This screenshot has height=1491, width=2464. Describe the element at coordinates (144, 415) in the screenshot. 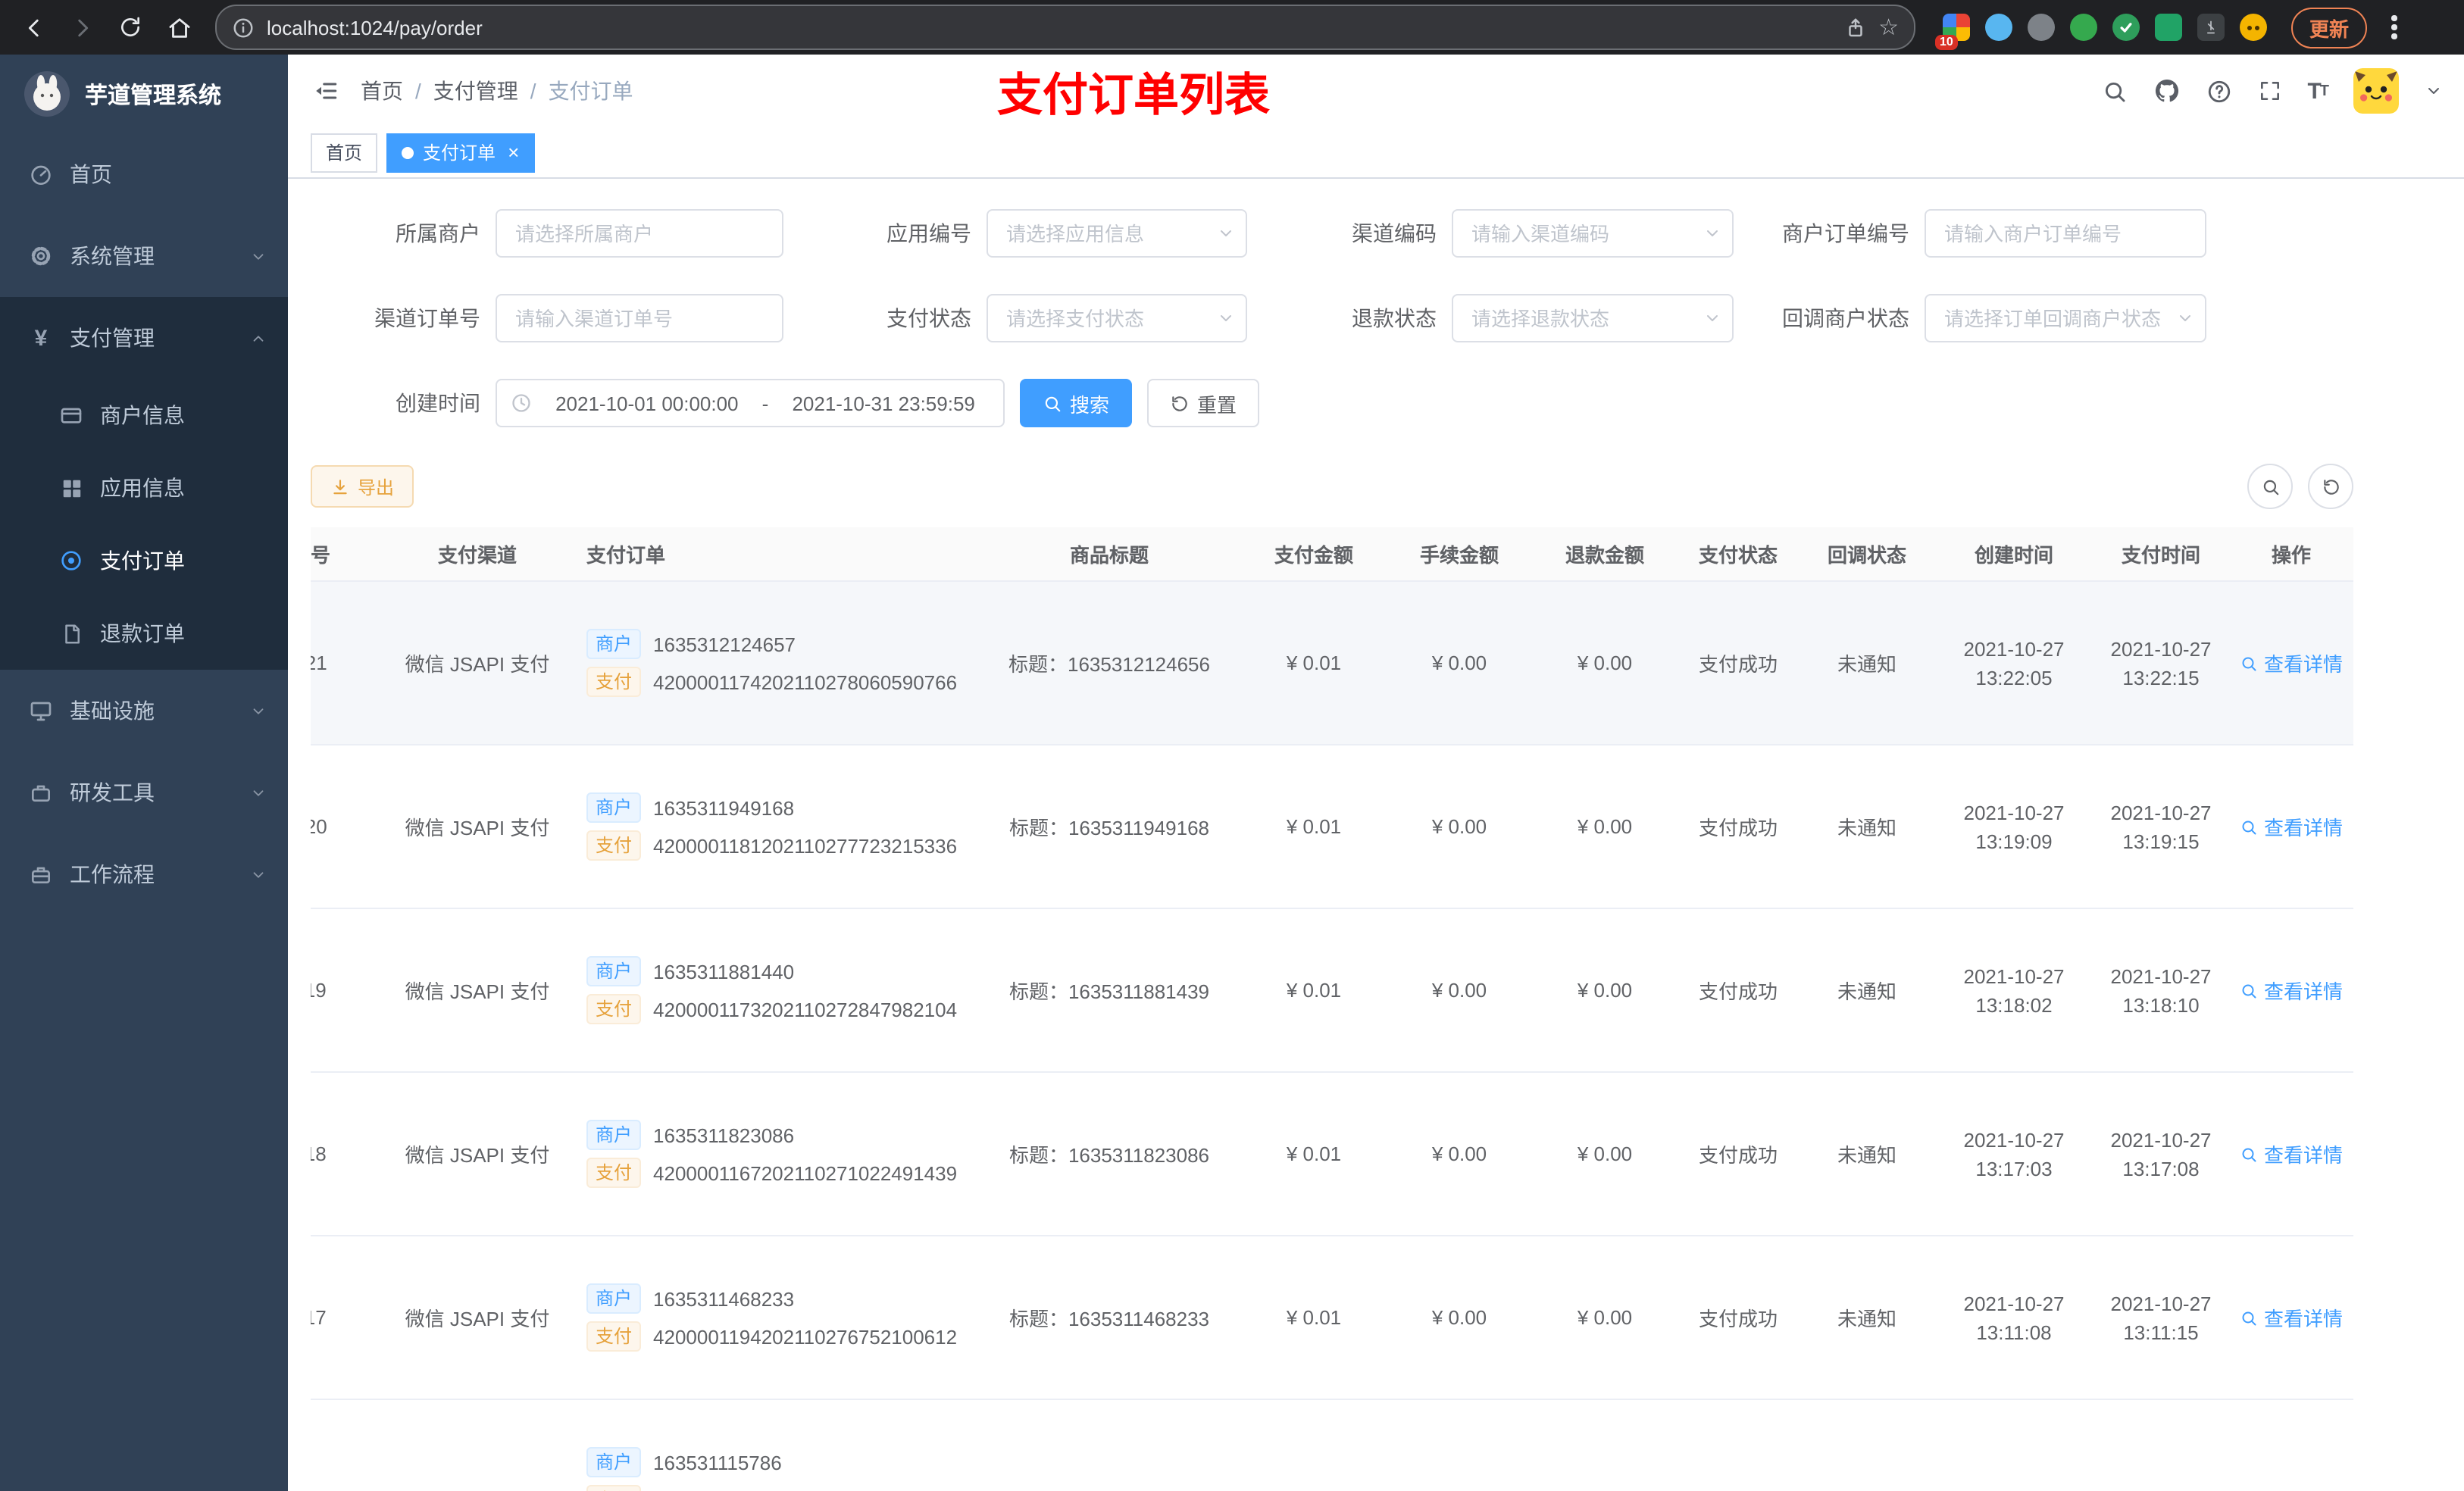

I see `sidebar-item-merchant-info: 商户信息` at that location.